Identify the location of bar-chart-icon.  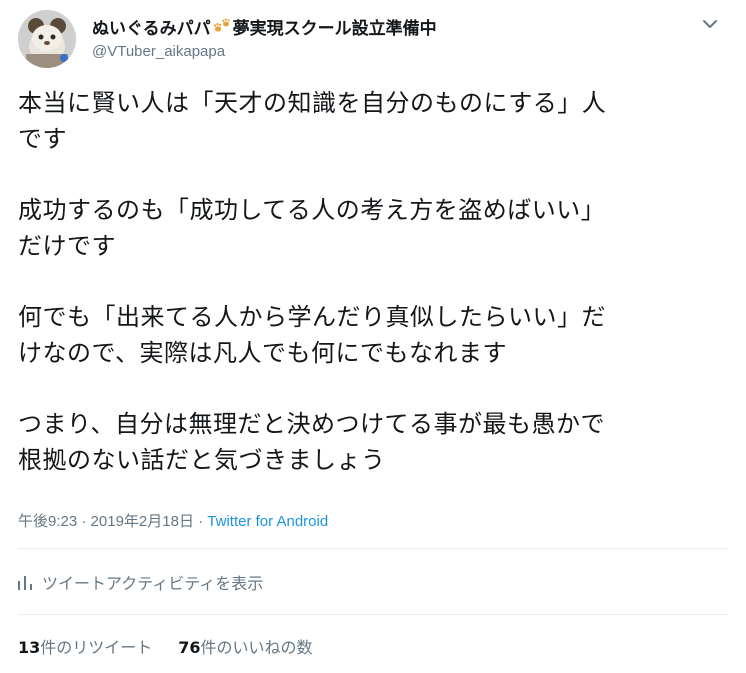
(25, 583).